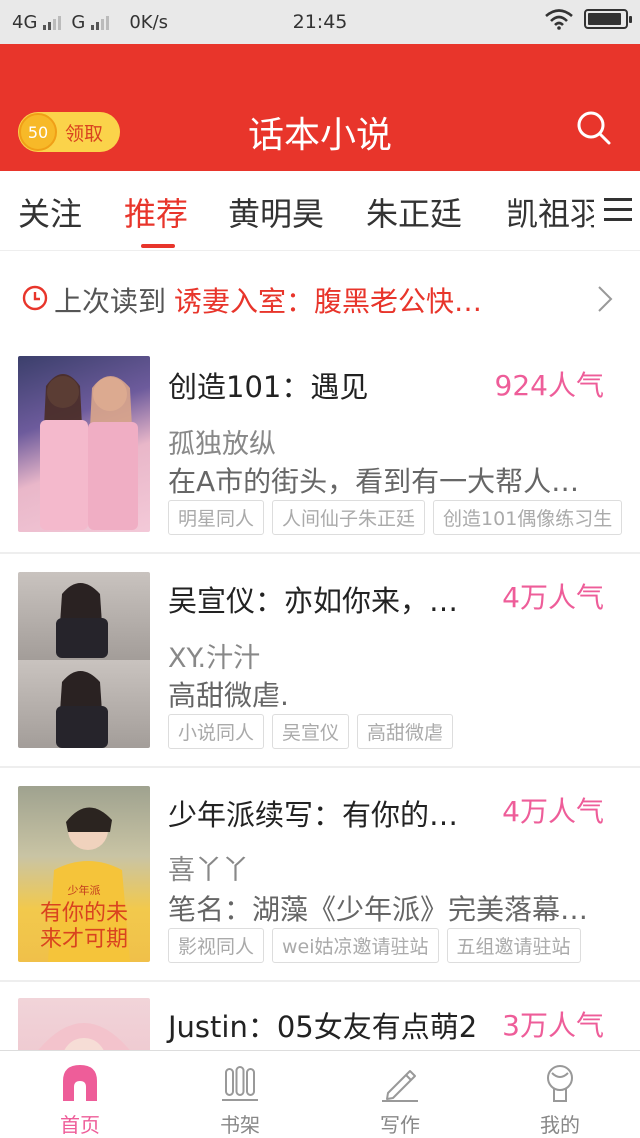  What do you see at coordinates (528, 517) in the screenshot?
I see `book-tag: 创造101偶像练习生` at bounding box center [528, 517].